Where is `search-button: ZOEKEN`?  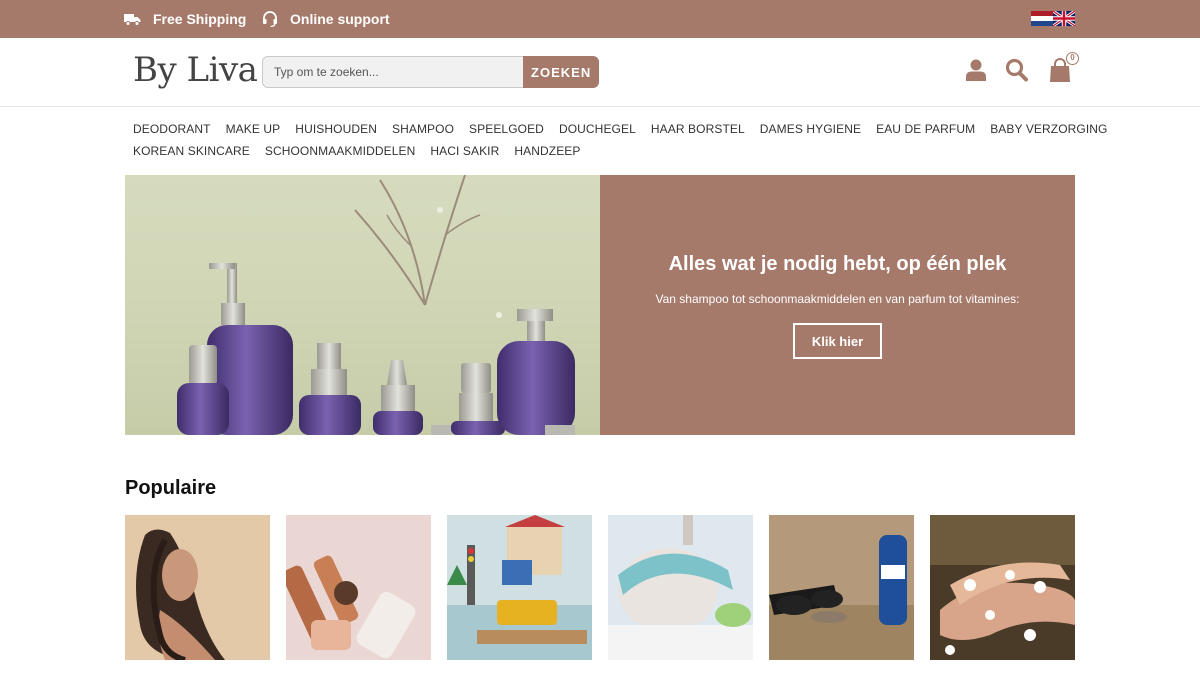
search-button: ZOEKEN is located at coordinates (561, 72).